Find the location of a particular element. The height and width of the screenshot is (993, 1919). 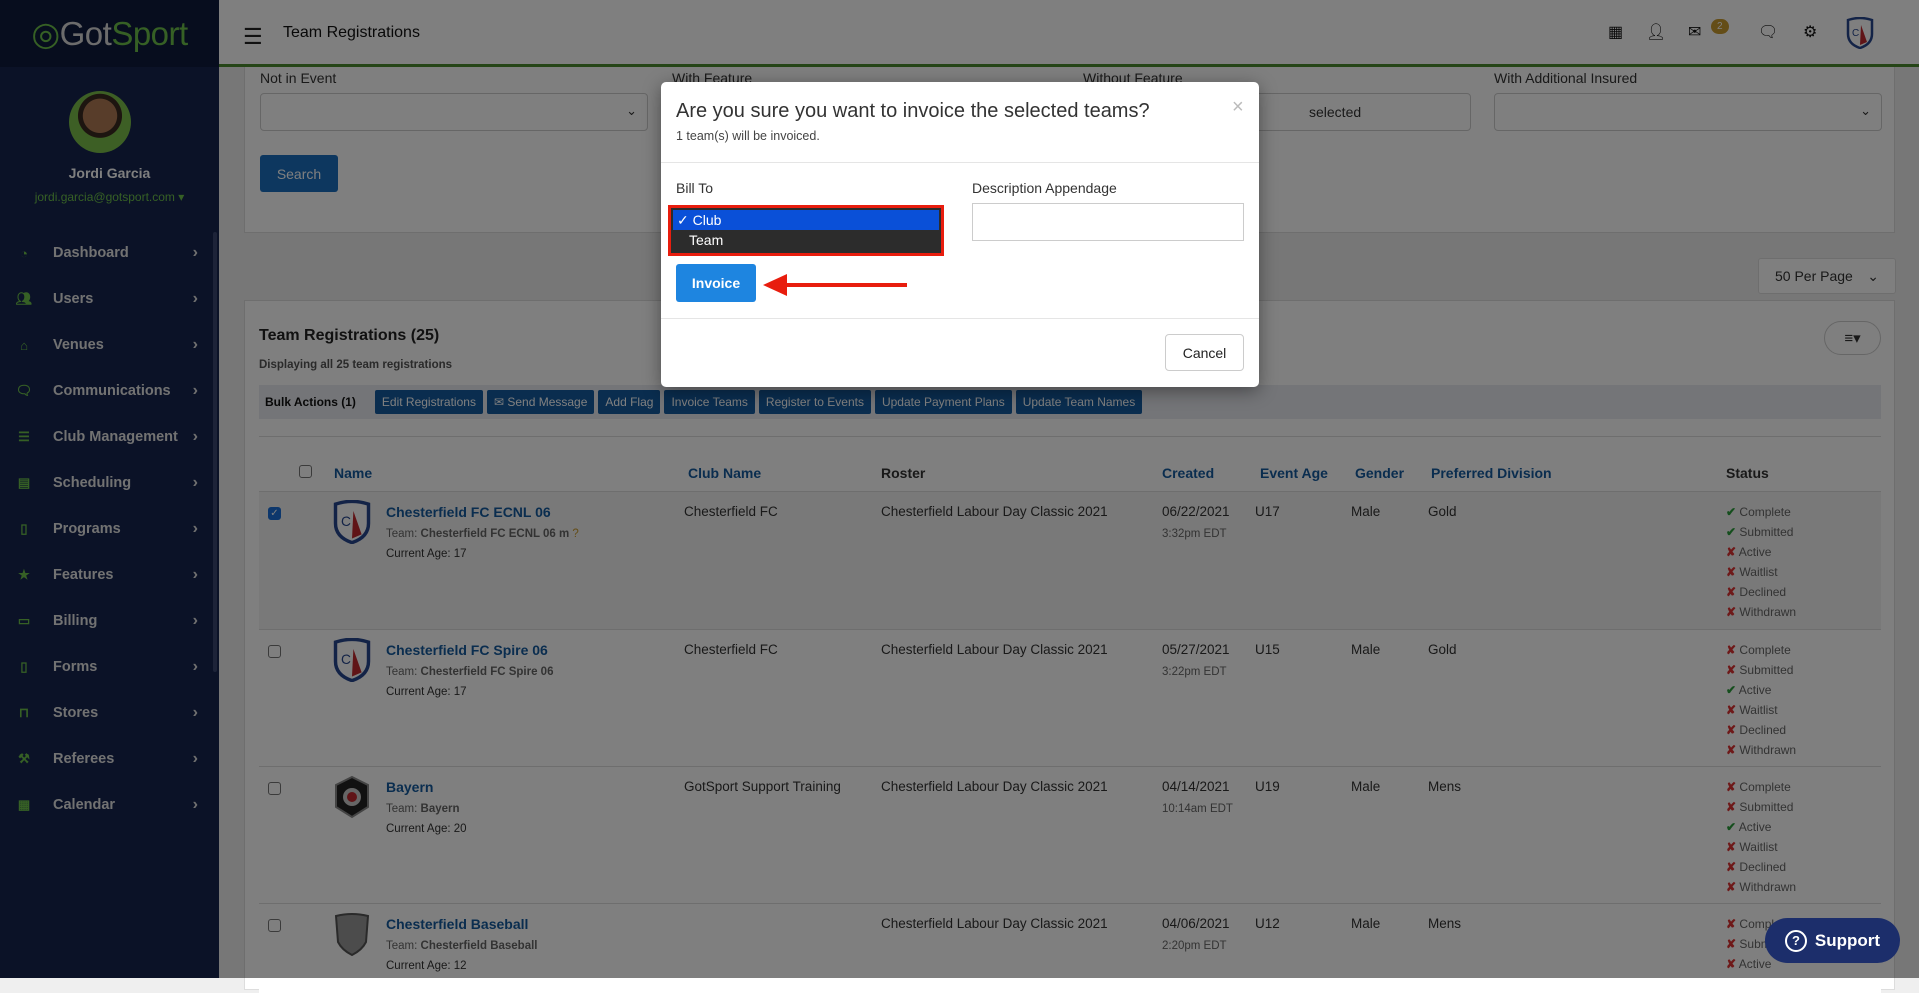

support-label: Support is located at coordinates (1847, 940).